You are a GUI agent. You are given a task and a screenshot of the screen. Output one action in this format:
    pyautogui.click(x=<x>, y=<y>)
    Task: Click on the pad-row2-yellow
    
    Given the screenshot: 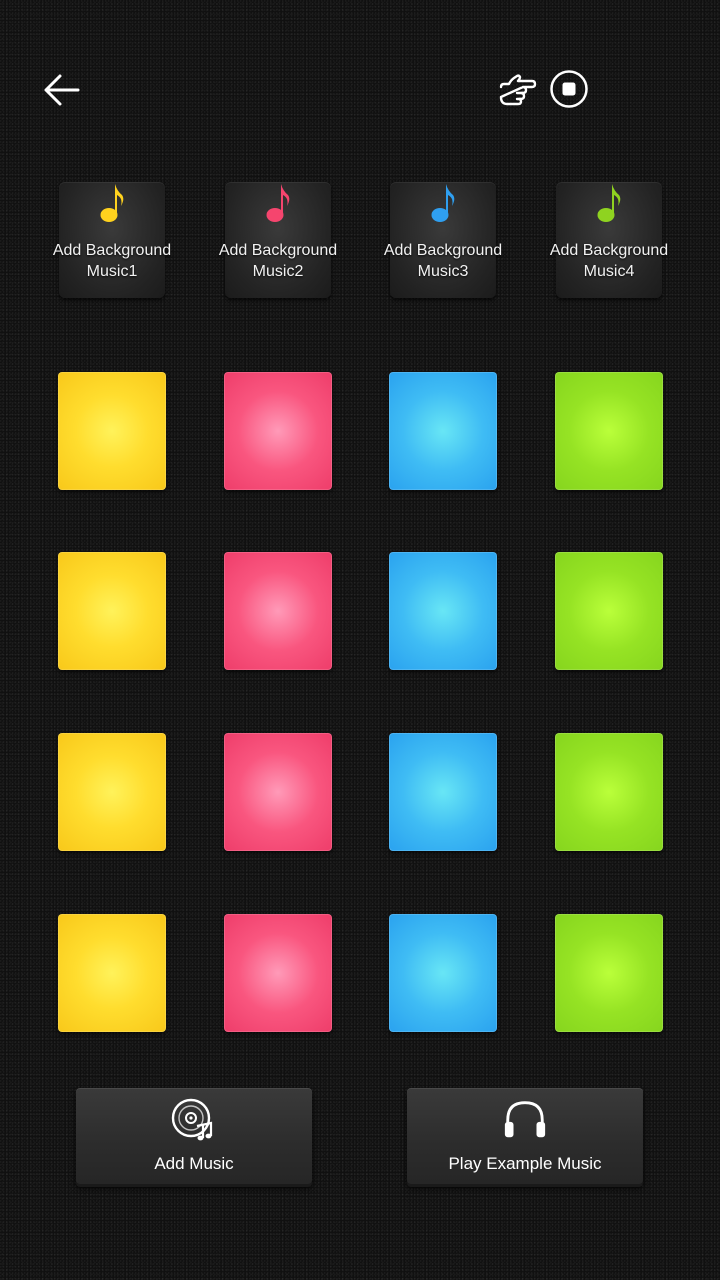 What is the action you would take?
    pyautogui.click(x=112, y=611)
    